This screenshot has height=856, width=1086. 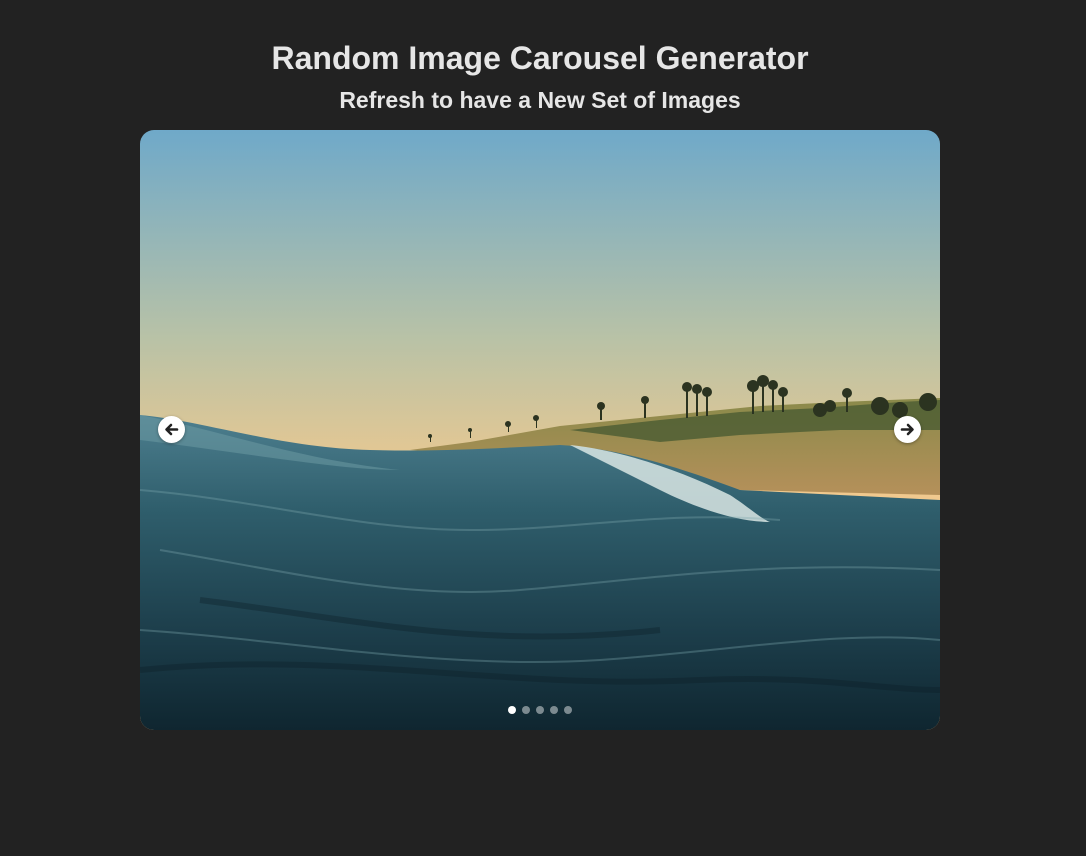 I want to click on prev-slide-button, so click(x=171, y=429).